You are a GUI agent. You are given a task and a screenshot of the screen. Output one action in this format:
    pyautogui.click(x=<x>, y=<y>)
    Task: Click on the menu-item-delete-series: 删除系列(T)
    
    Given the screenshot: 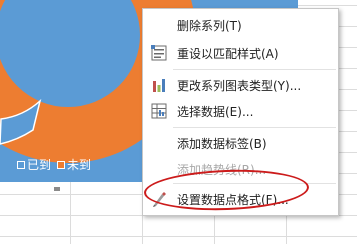 What is the action you would take?
    pyautogui.click(x=240, y=25)
    